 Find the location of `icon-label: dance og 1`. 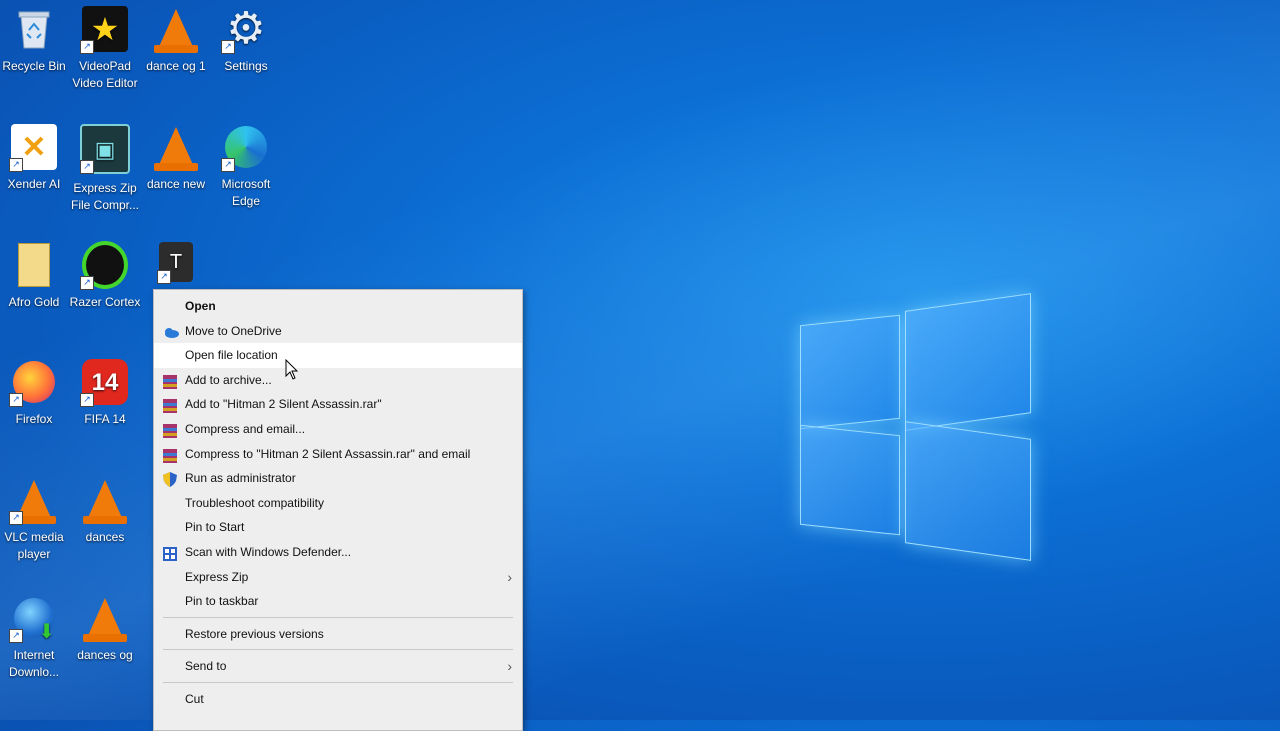

icon-label: dance og 1 is located at coordinates (176, 66).